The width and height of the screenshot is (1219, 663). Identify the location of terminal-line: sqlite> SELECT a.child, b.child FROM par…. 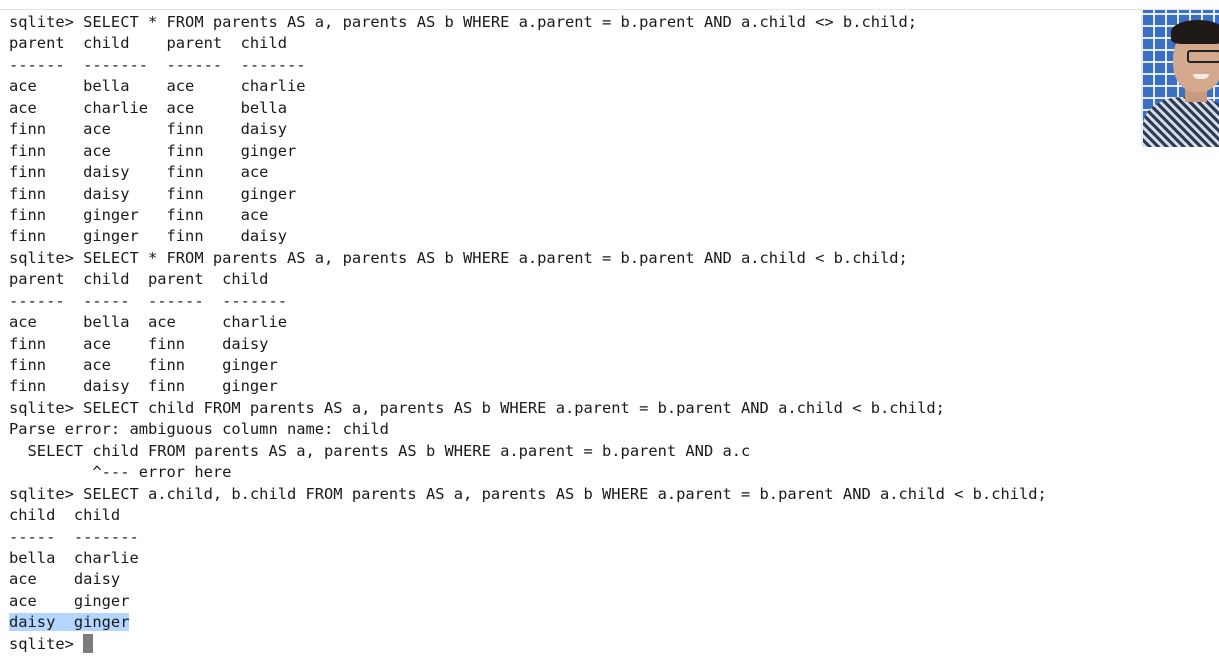
(528, 493).